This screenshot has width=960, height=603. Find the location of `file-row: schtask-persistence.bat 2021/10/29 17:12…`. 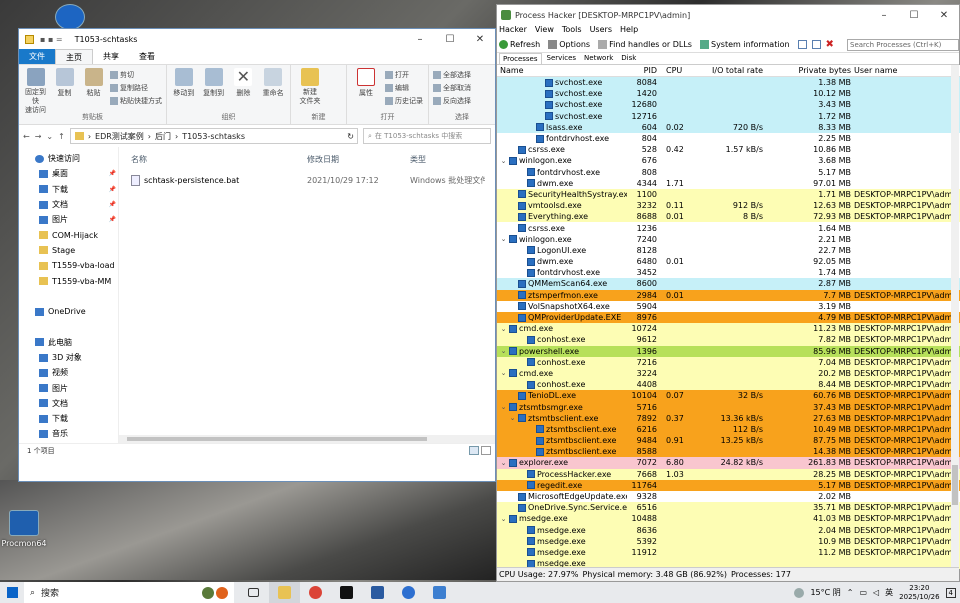

file-row: schtask-persistence.bat 2021/10/29 17:12… is located at coordinates (307, 180).